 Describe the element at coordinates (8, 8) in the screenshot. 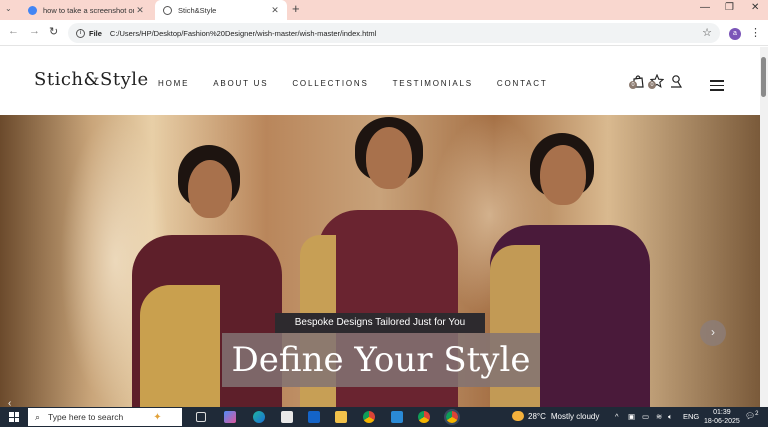

I see `tab-search-icon: ⌄` at that location.